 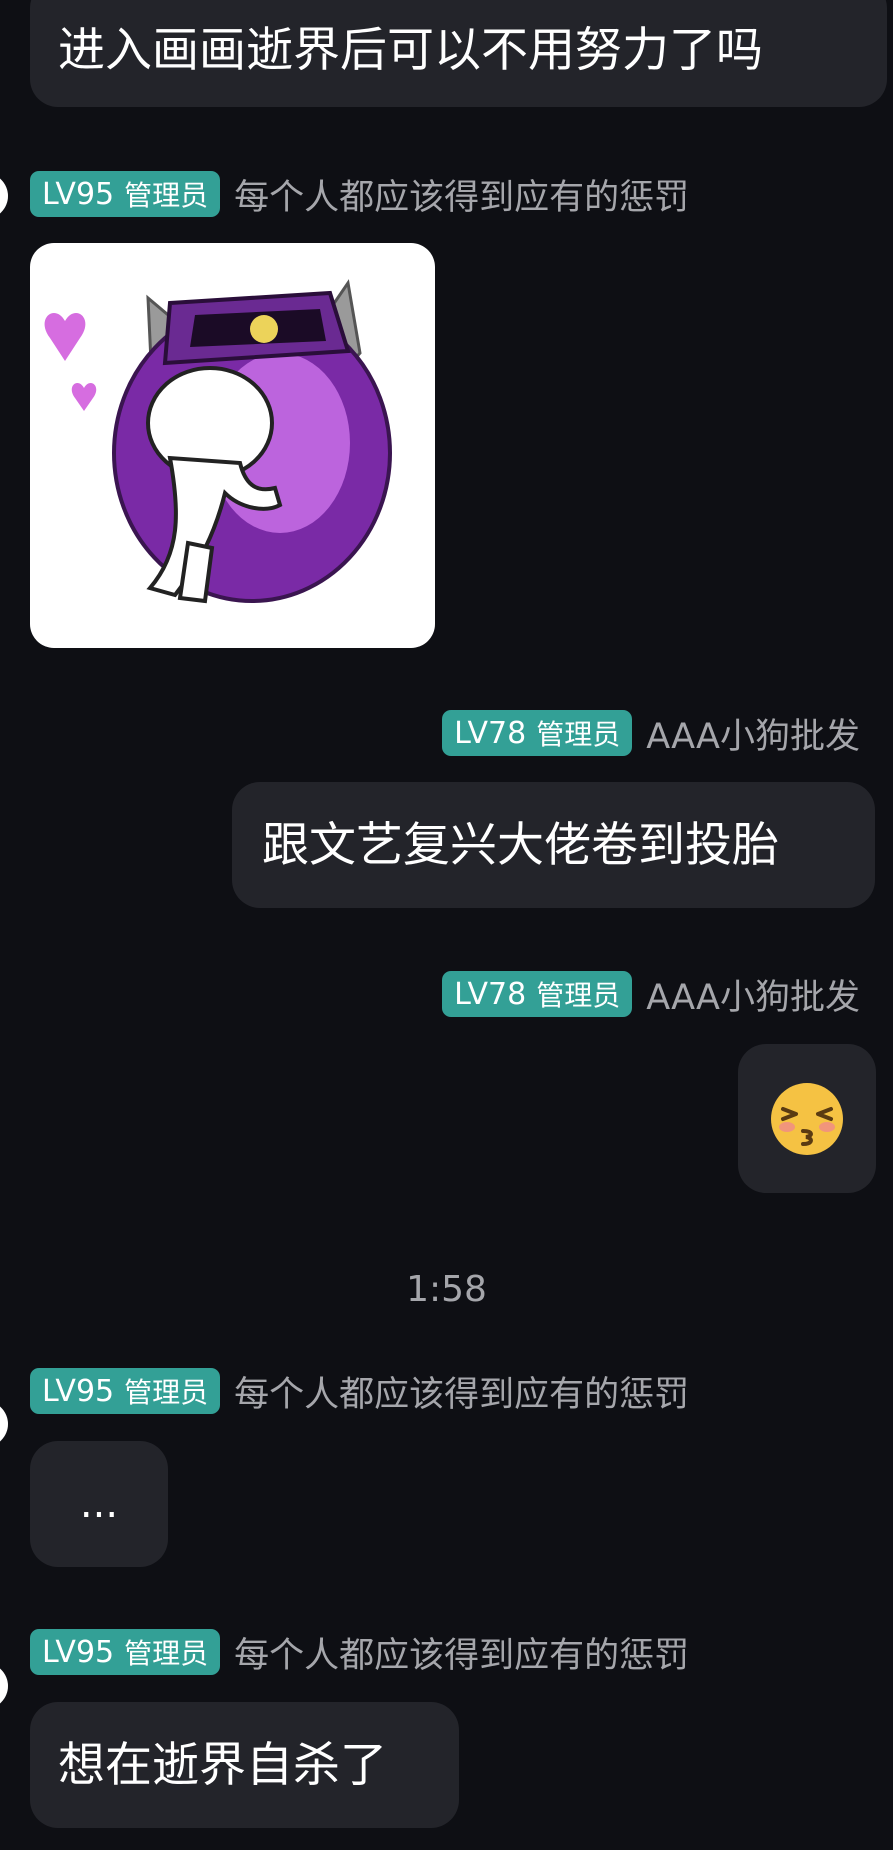 What do you see at coordinates (218, 441) in the screenshot?
I see `purple-helmet-hug-sticker-icon` at bounding box center [218, 441].